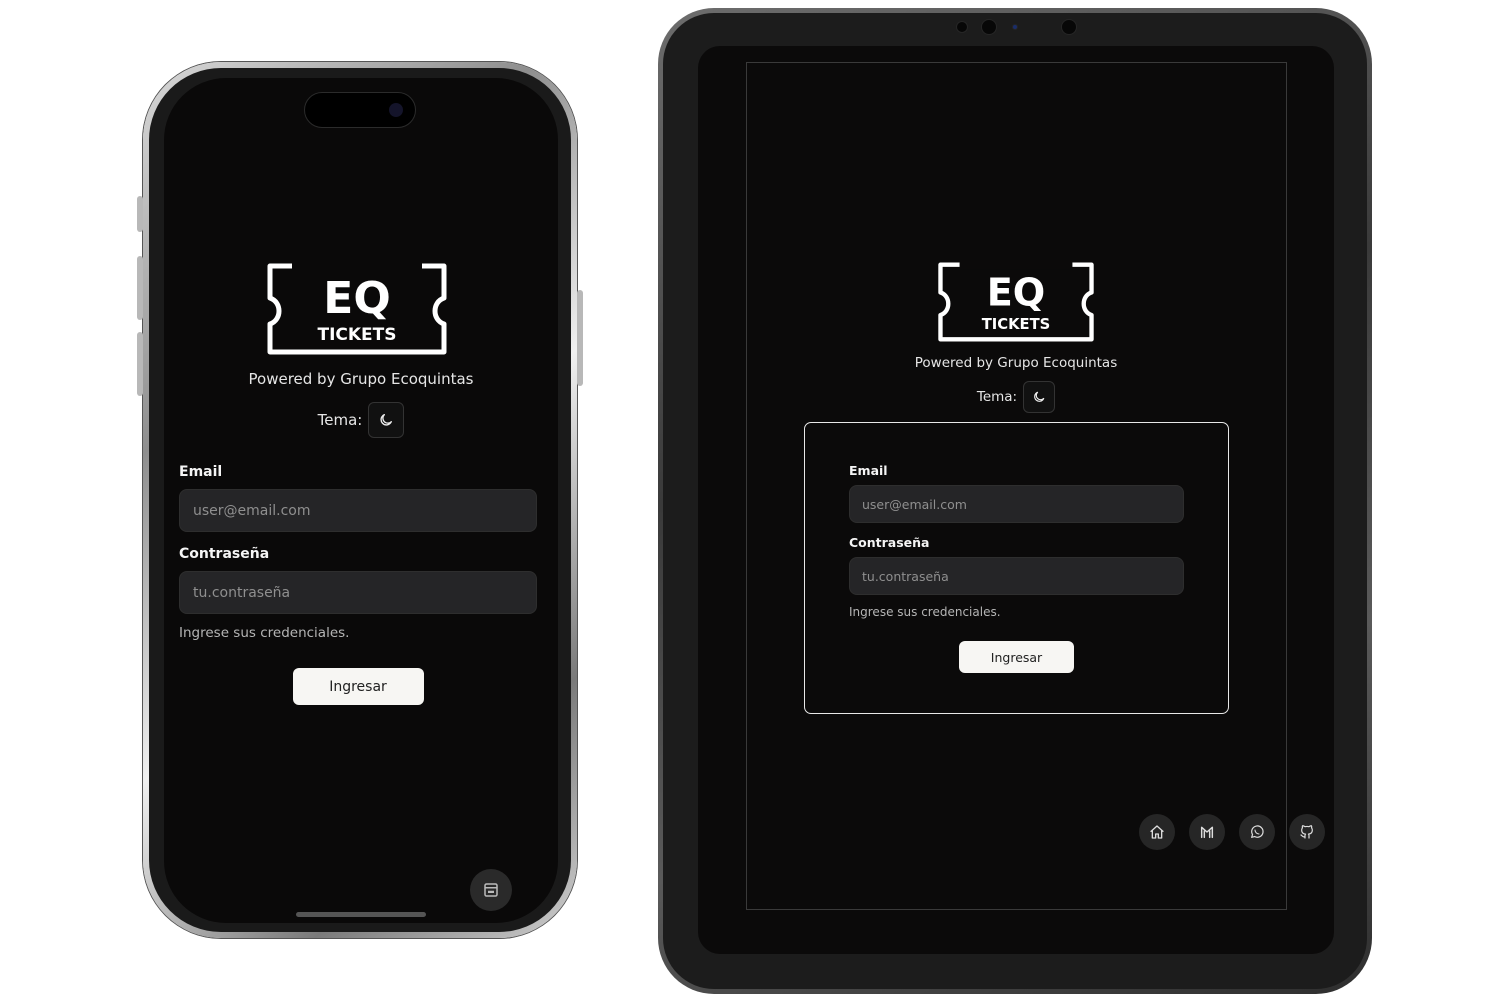 The width and height of the screenshot is (1500, 1000). I want to click on floating-panel-button, so click(491, 890).